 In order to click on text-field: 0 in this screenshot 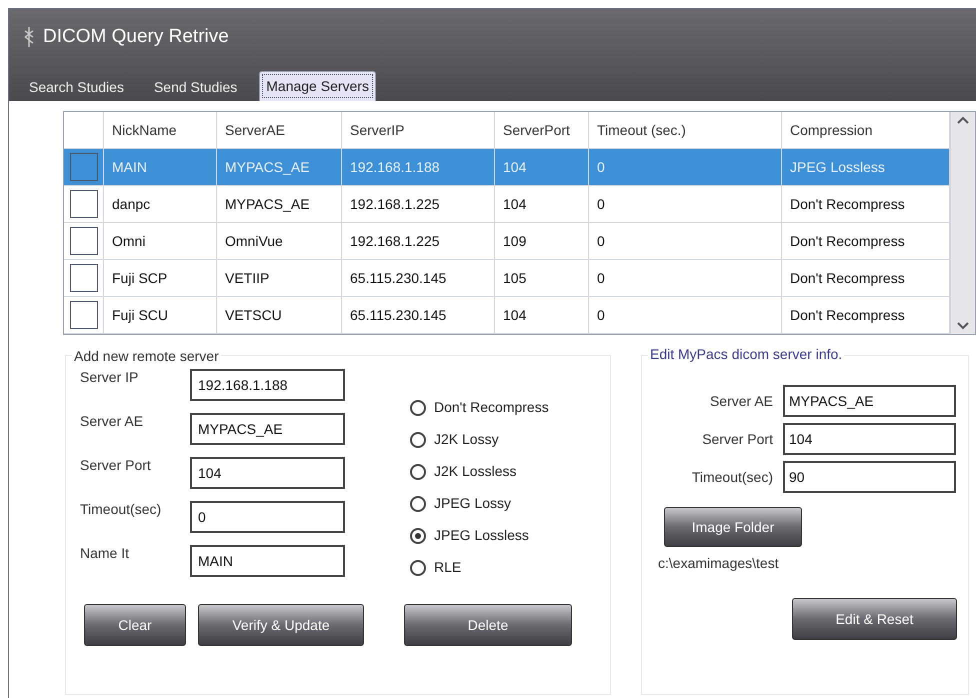, I will do `click(267, 517)`.